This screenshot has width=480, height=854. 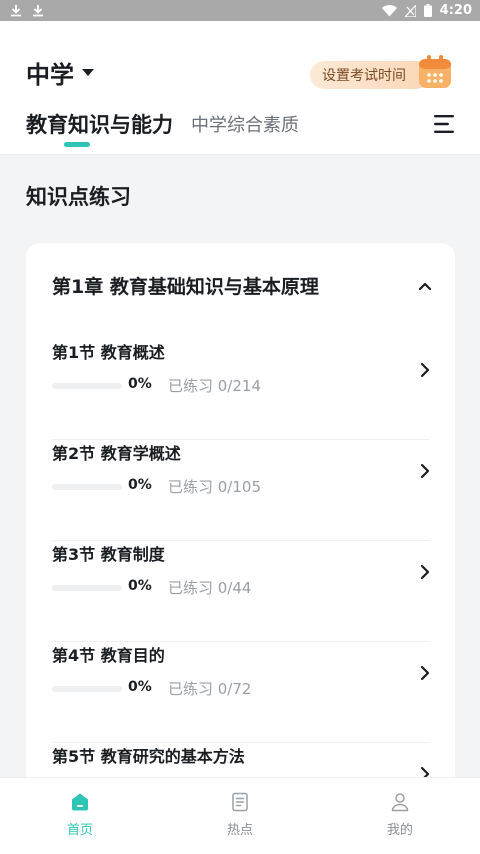 I want to click on section-row: 第4节 教育目的 0% 已练习 0/72, so click(x=241, y=692).